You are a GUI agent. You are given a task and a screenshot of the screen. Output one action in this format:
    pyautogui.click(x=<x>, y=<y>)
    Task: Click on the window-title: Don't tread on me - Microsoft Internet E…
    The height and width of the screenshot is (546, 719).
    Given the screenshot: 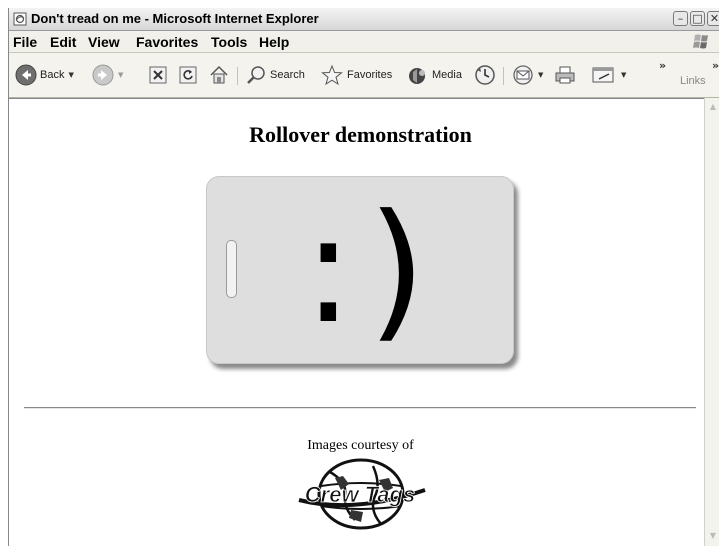 What is the action you would take?
    pyautogui.click(x=175, y=18)
    